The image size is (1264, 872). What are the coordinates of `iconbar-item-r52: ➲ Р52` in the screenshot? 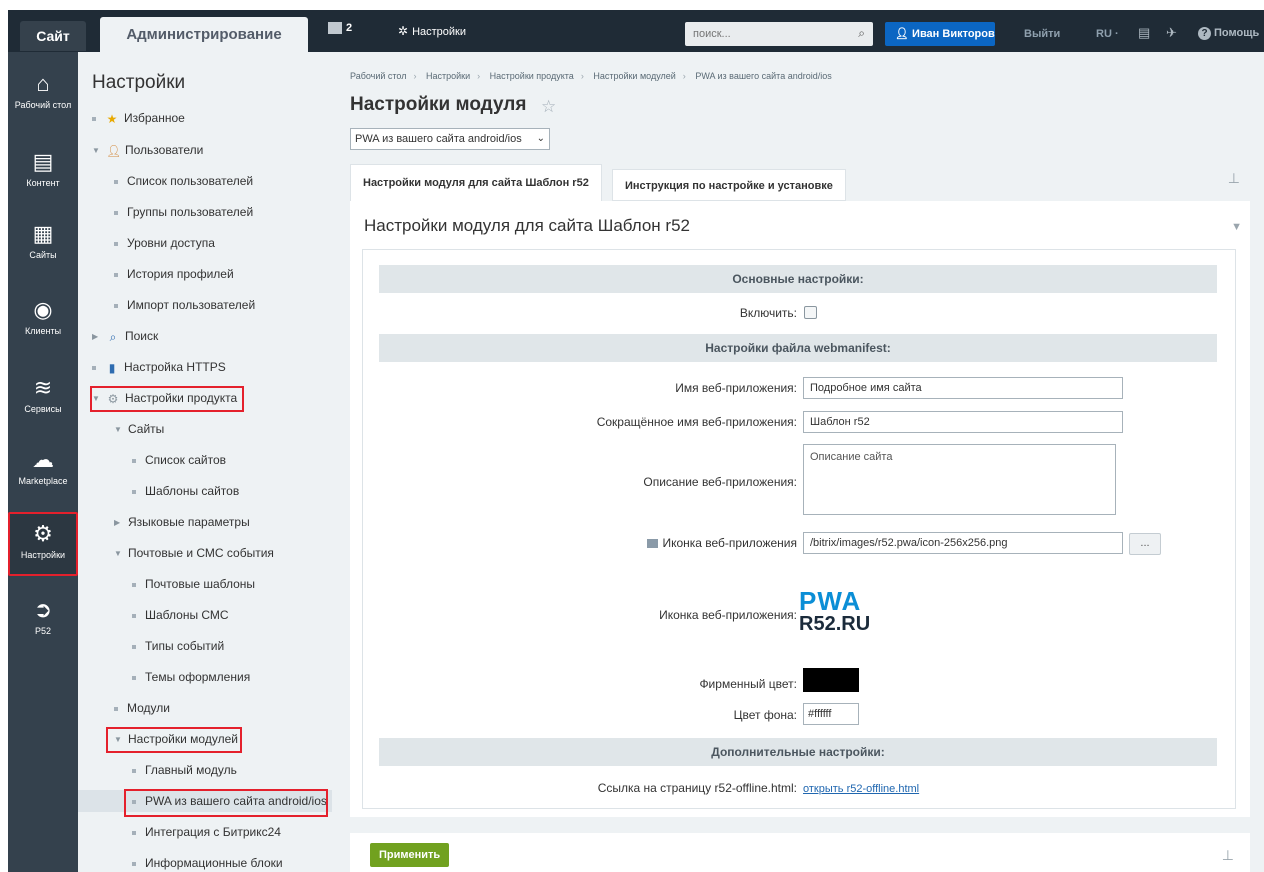 It's located at (43, 616).